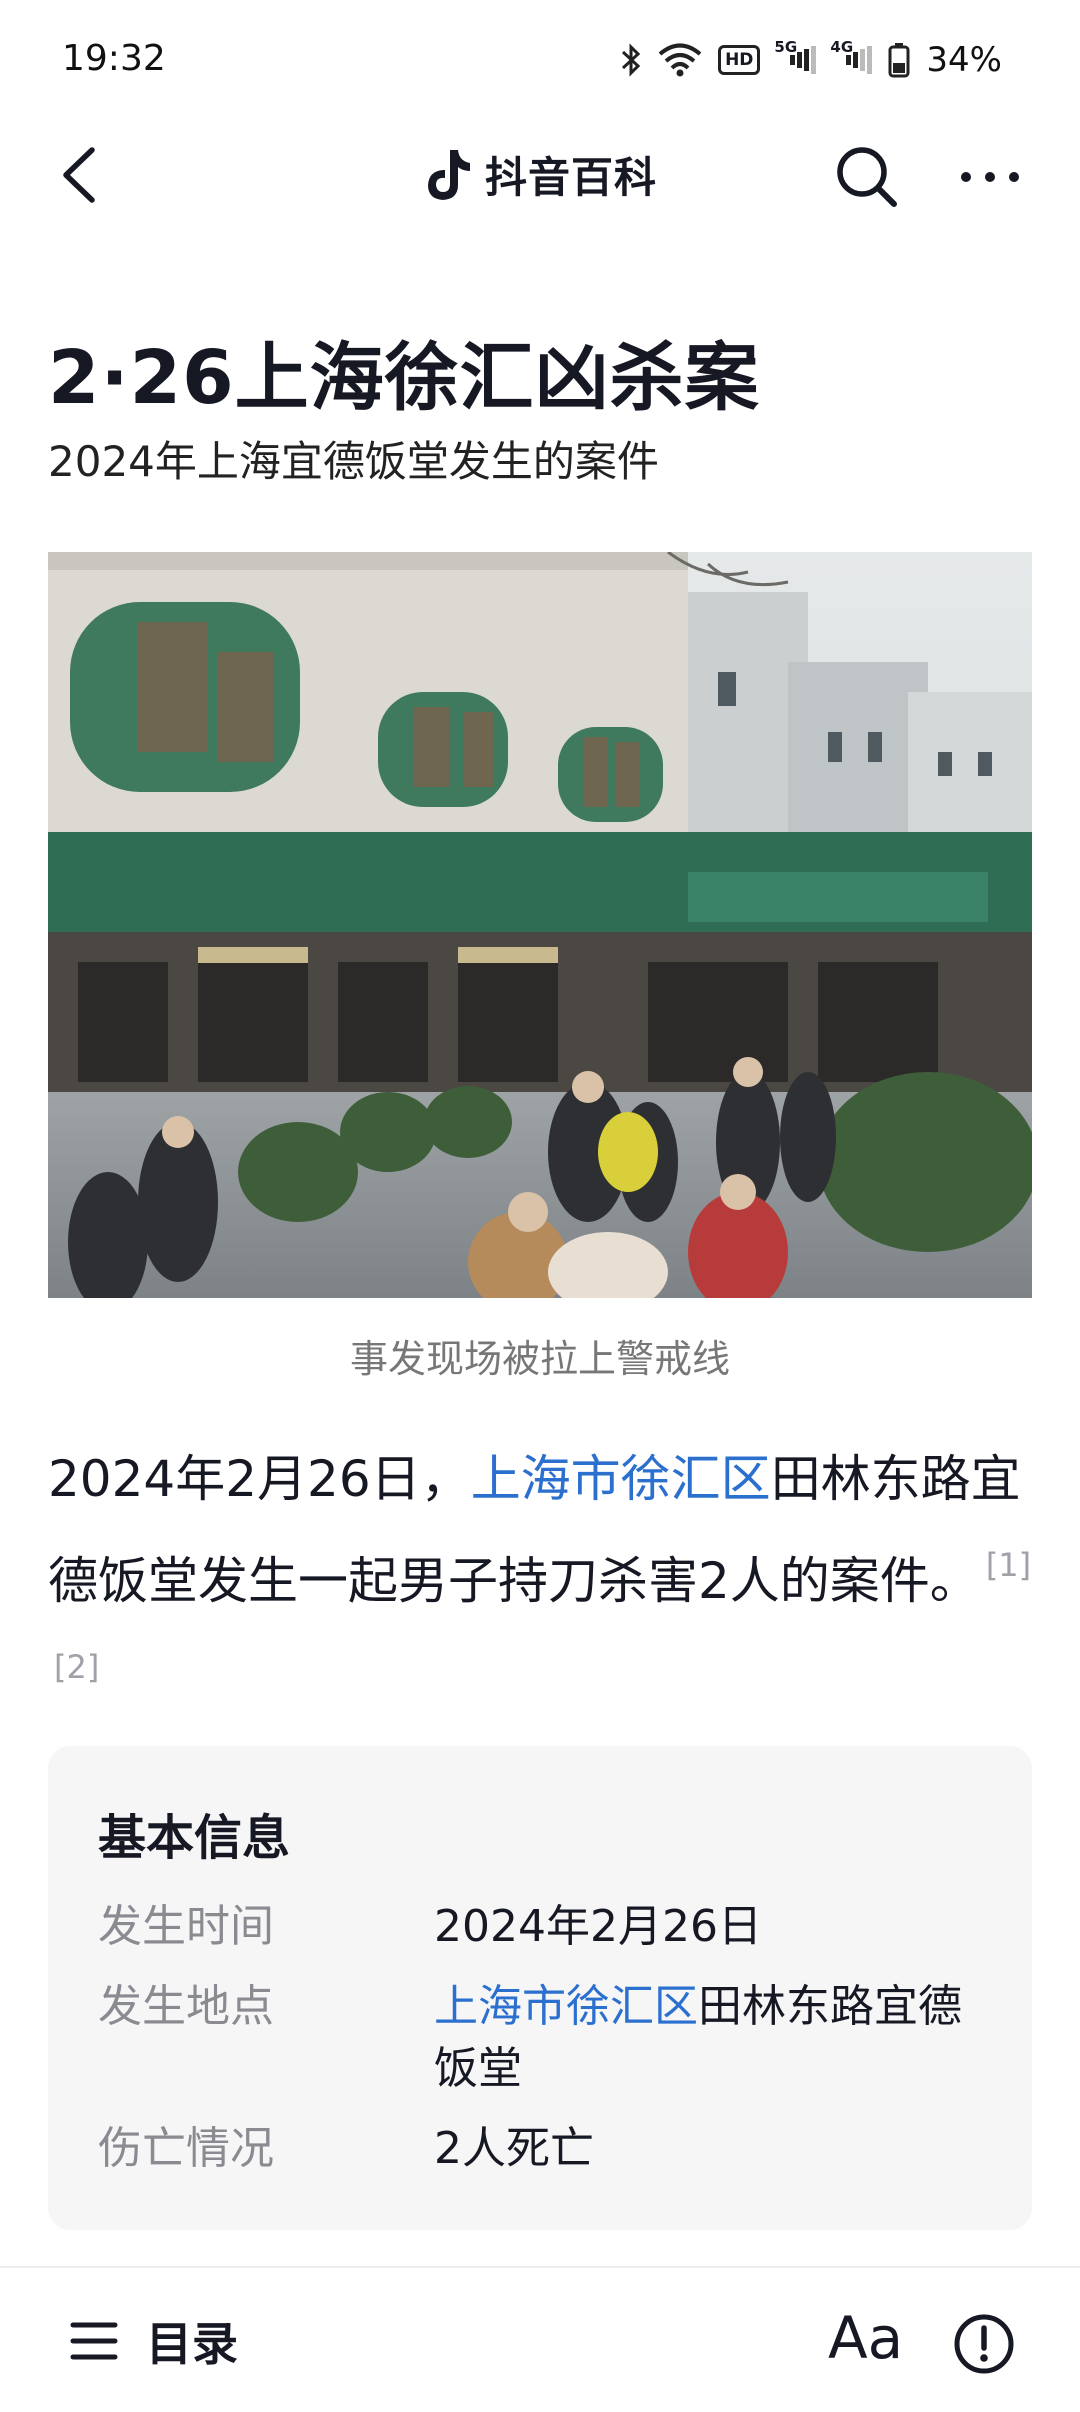 The width and height of the screenshot is (1080, 2412). I want to click on search-icon, so click(867, 177).